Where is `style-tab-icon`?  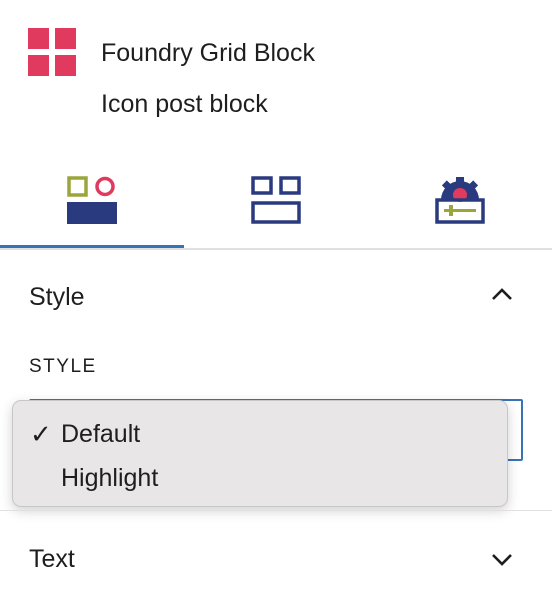 style-tab-icon is located at coordinates (92, 200).